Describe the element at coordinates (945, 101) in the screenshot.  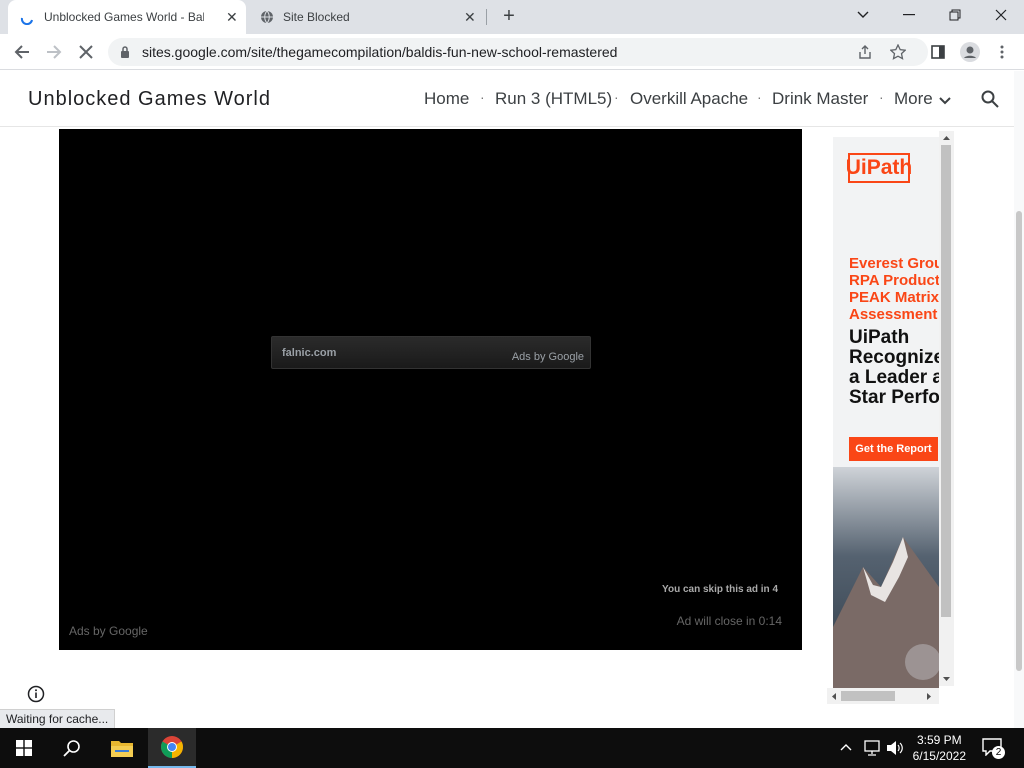
I see `chevron-down-icon` at that location.